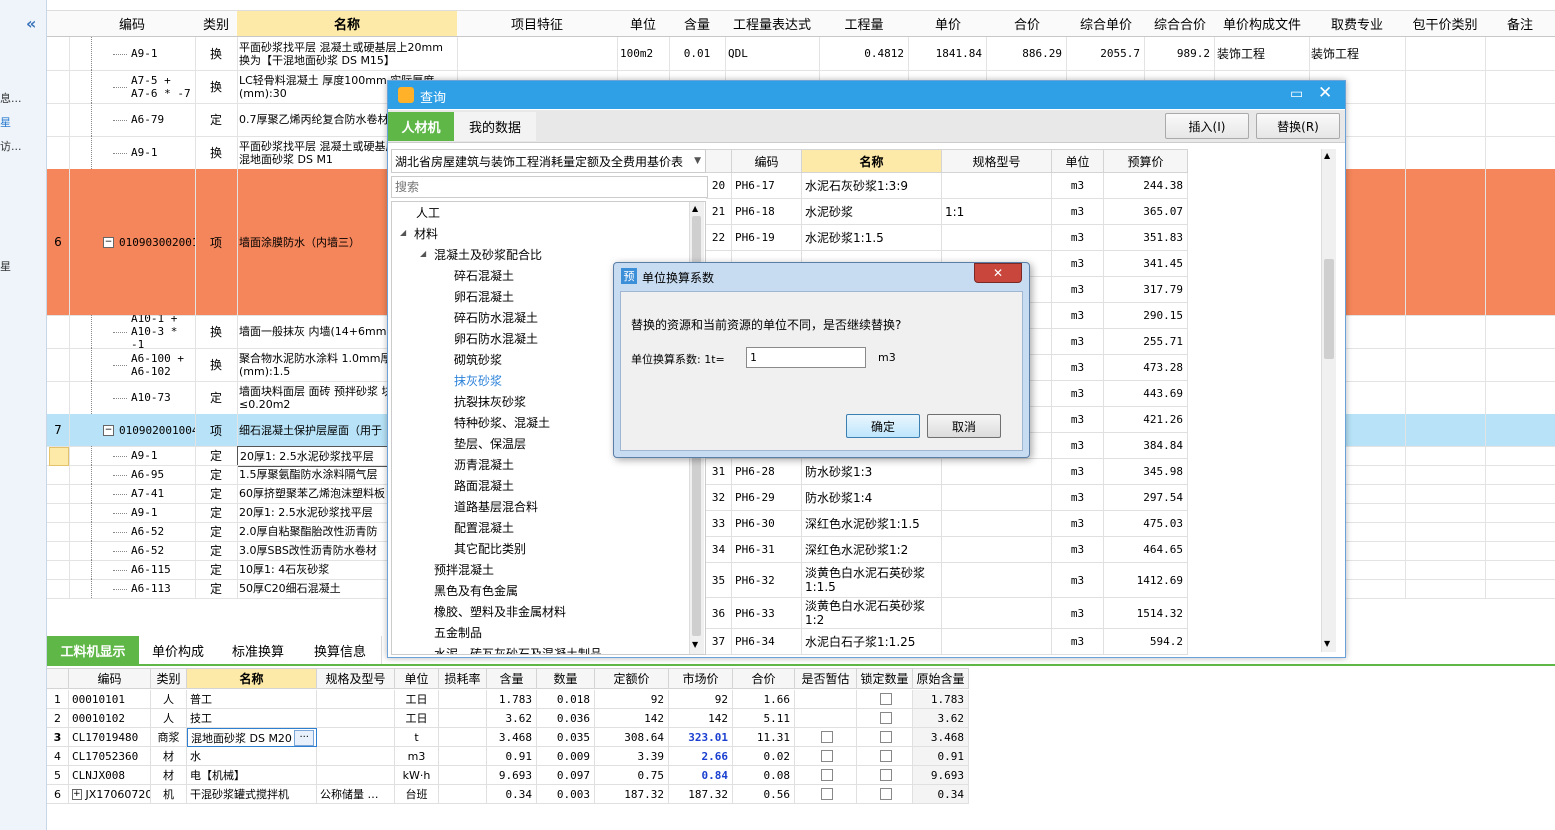 This screenshot has width=1555, height=830. I want to click on header-12: 单价构成文件, so click(1262, 23).